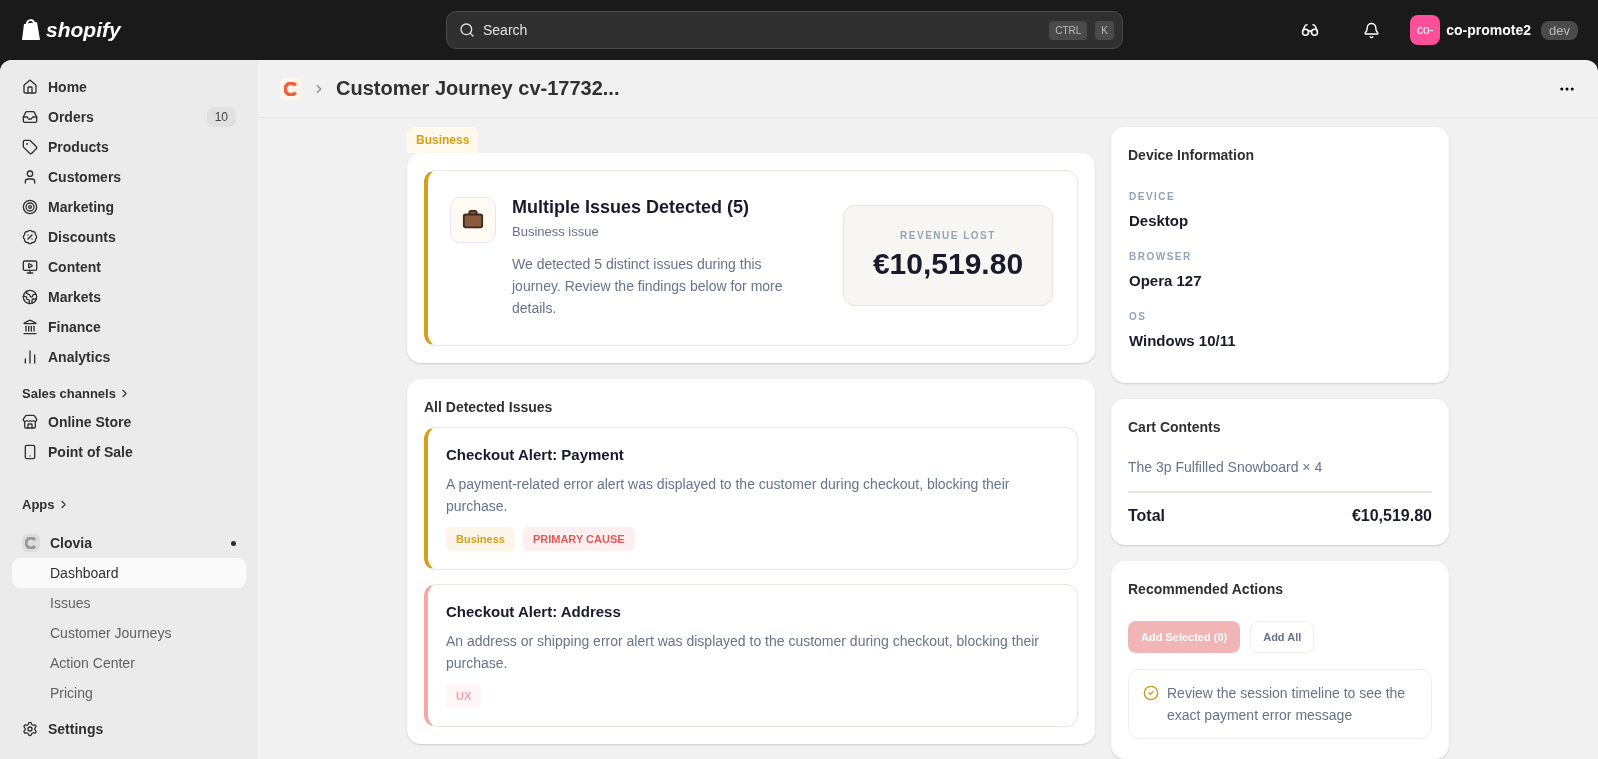 This screenshot has width=1598, height=759. I want to click on search-icon, so click(467, 30).